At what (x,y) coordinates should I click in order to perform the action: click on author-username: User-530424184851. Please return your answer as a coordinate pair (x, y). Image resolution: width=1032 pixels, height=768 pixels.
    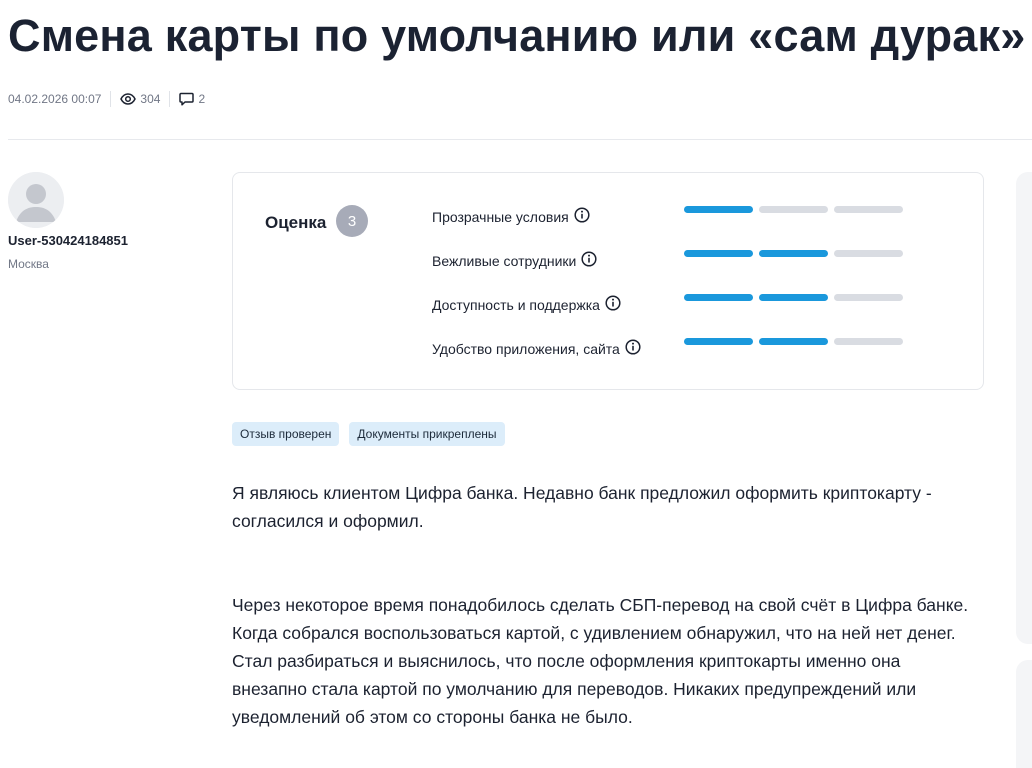
    Looking at the image, I should click on (68, 240).